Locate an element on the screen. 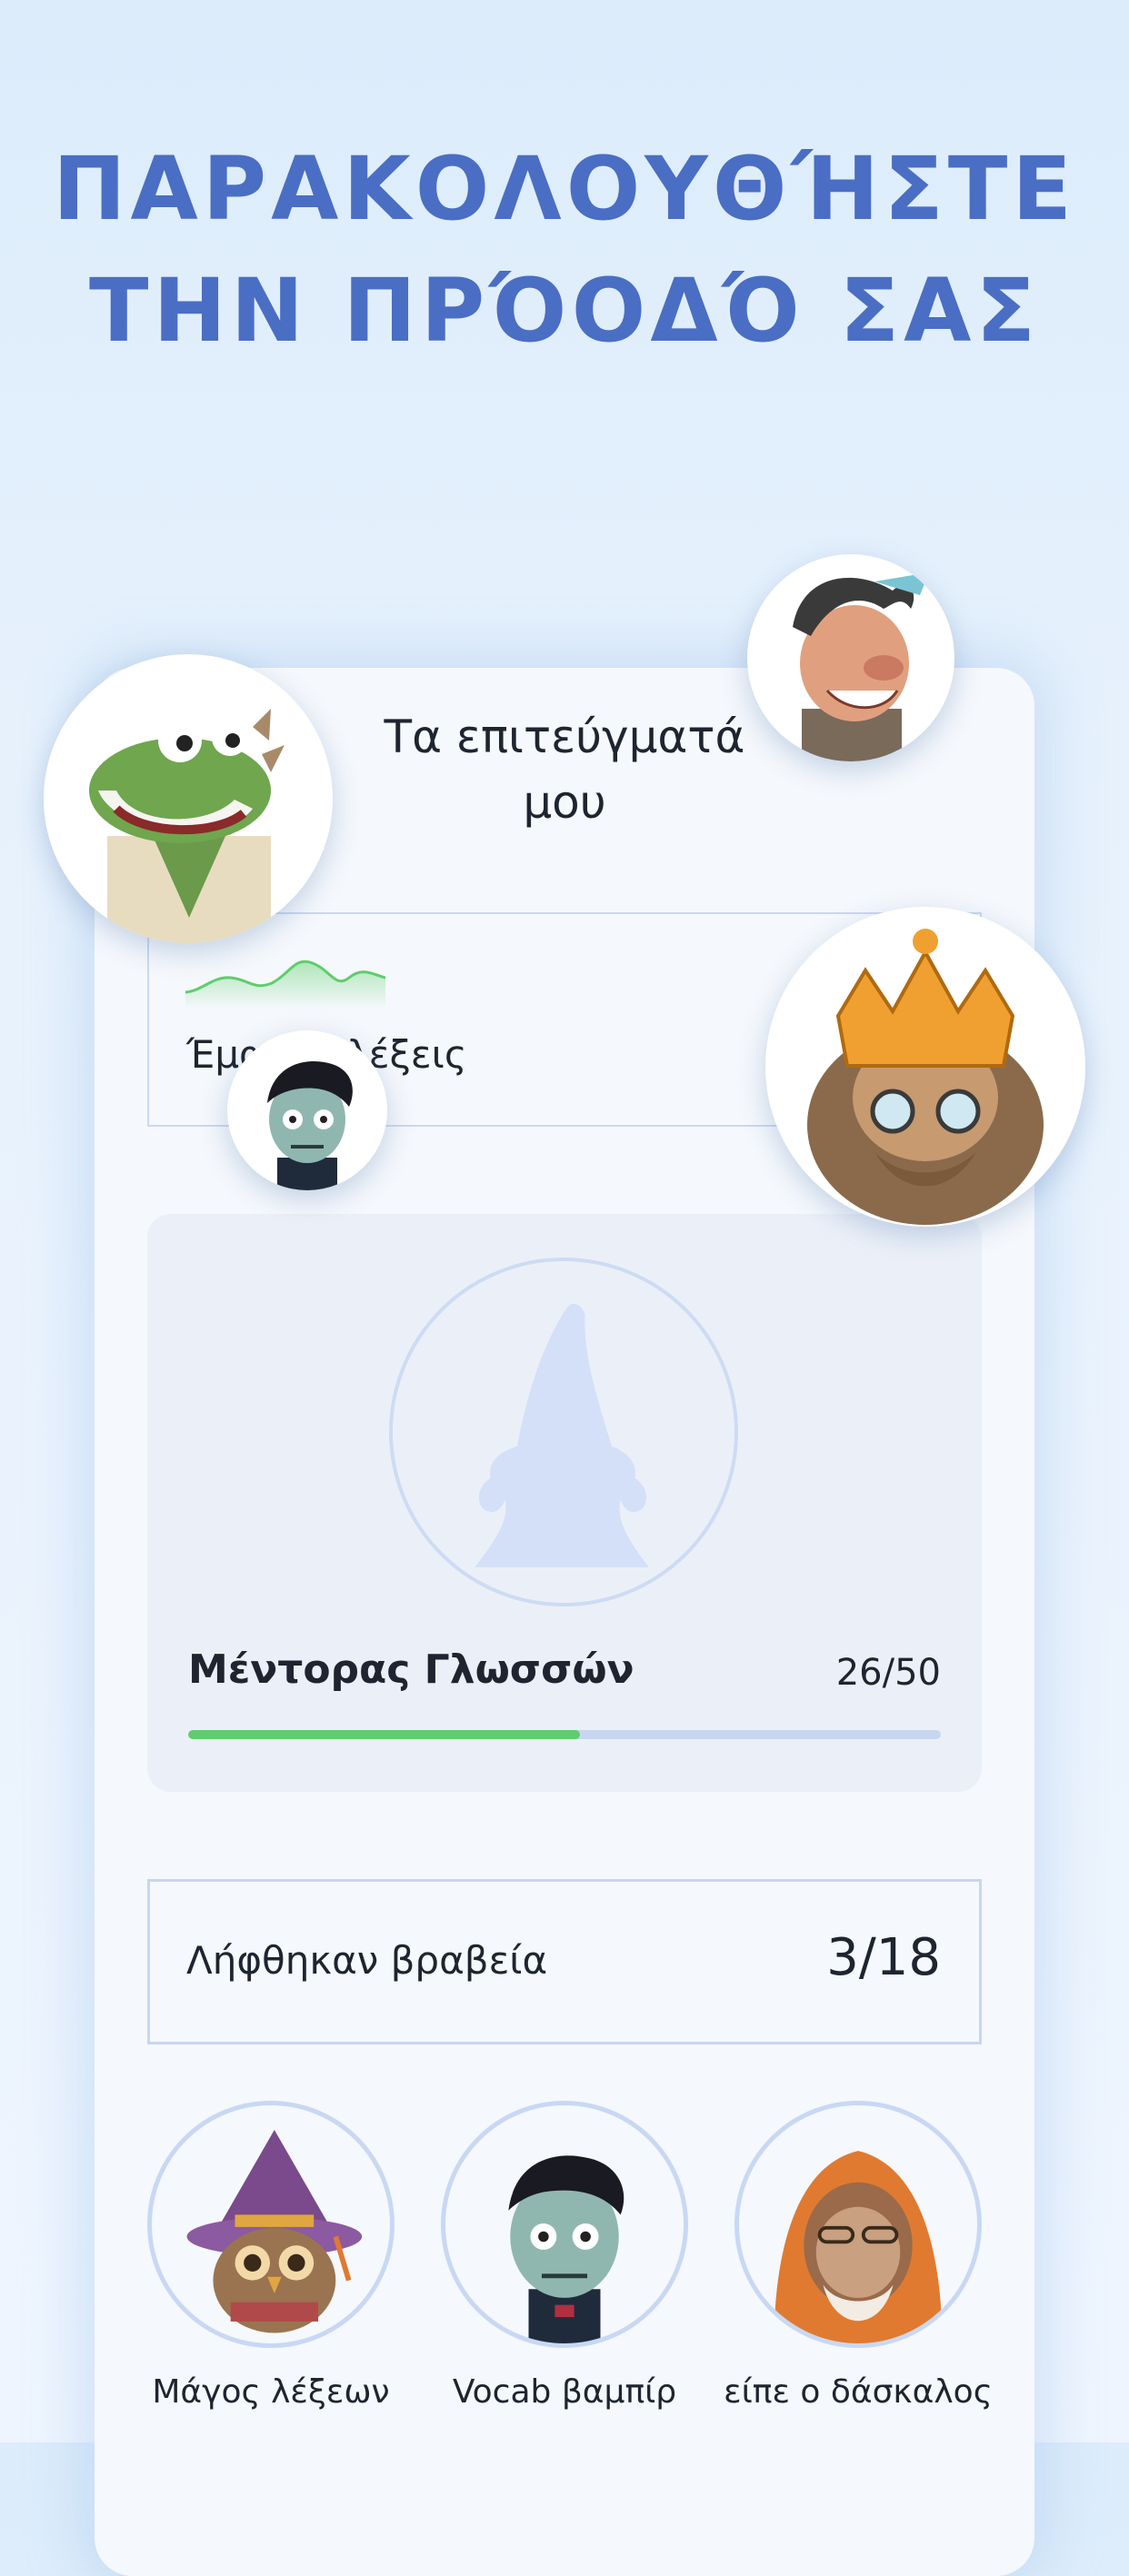  mentor-progress-bar is located at coordinates (564, 1734).